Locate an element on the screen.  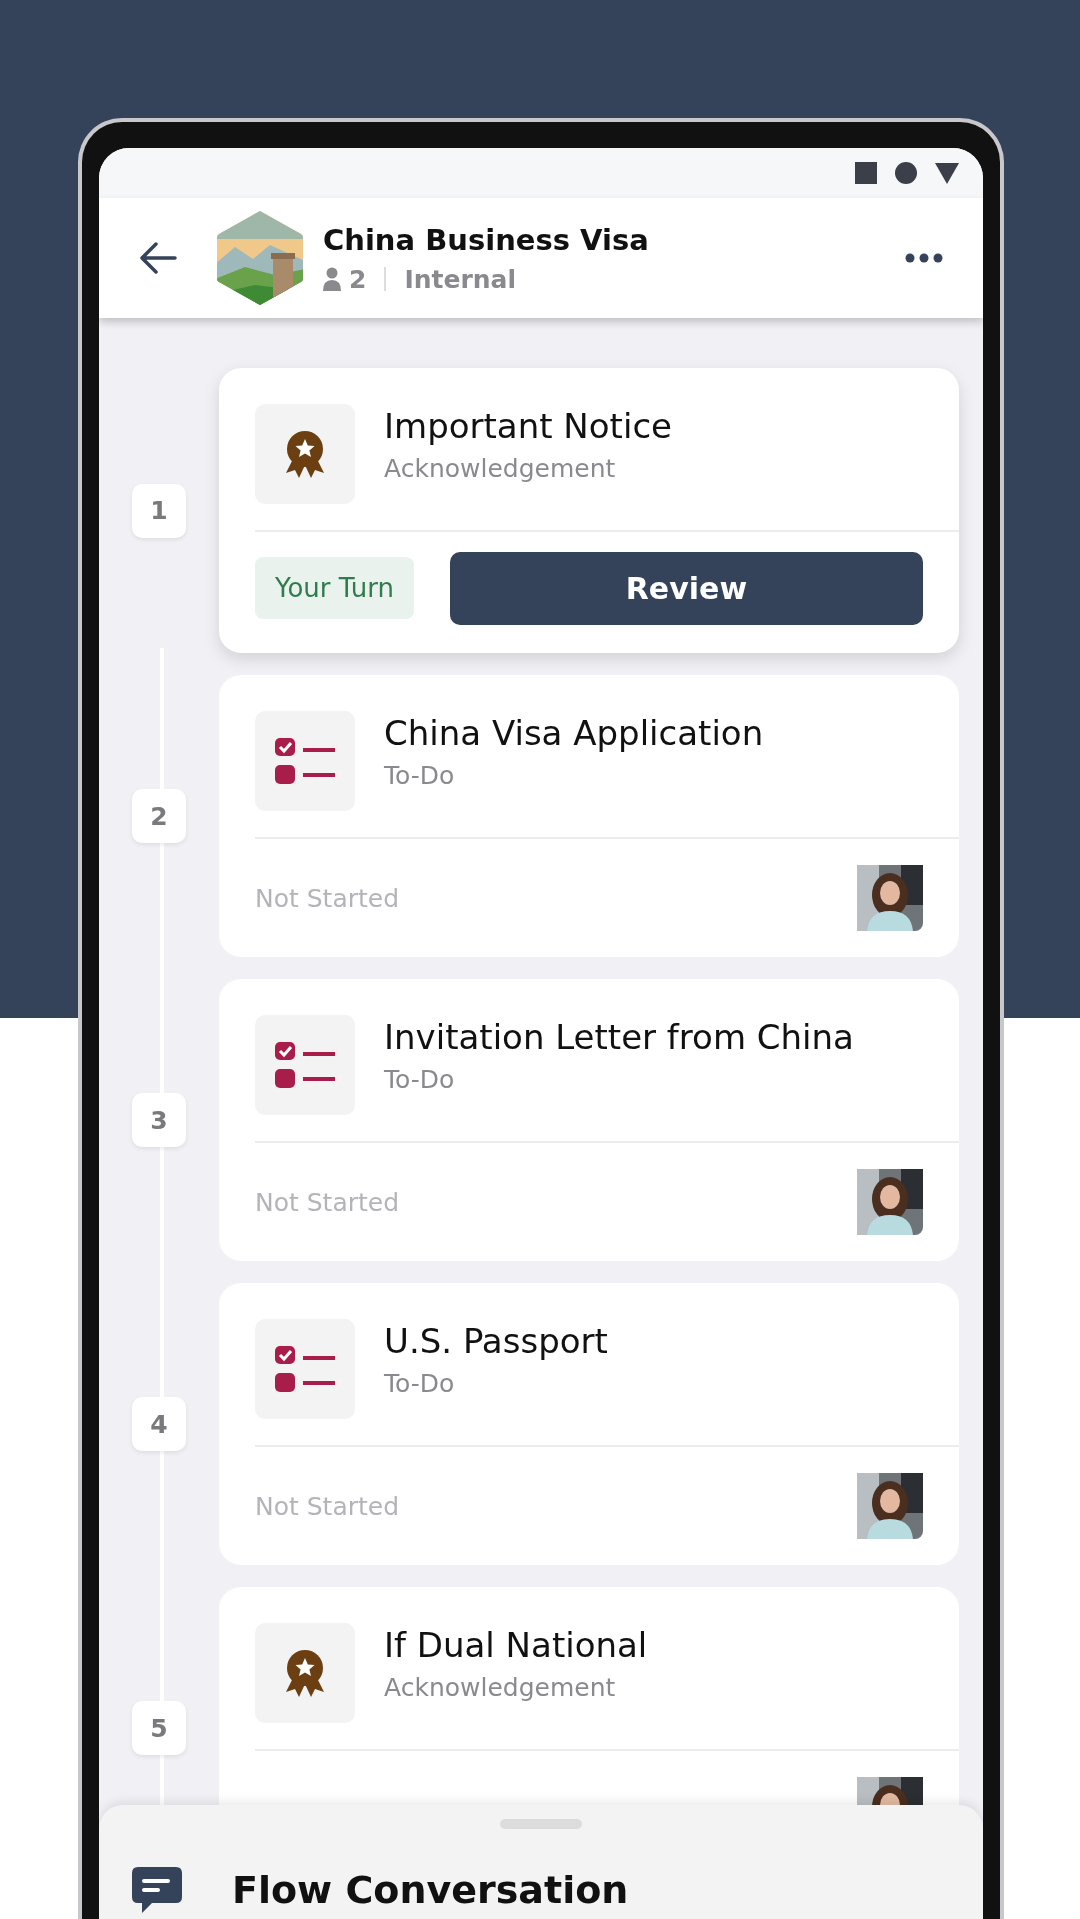
navigation-buttons-icon is located at coordinates (907, 173).